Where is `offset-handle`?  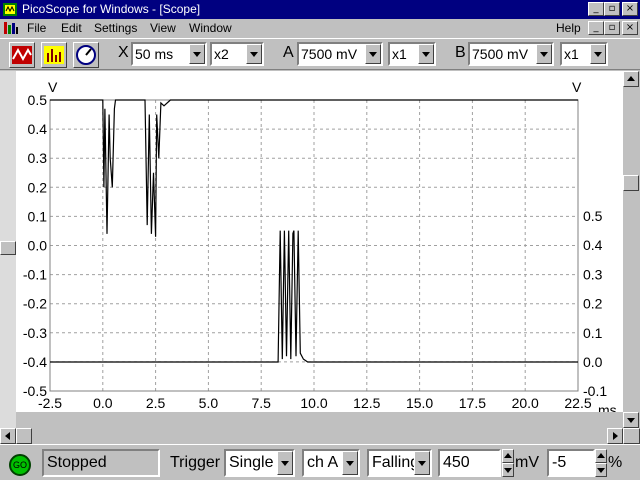 offset-handle is located at coordinates (8, 248).